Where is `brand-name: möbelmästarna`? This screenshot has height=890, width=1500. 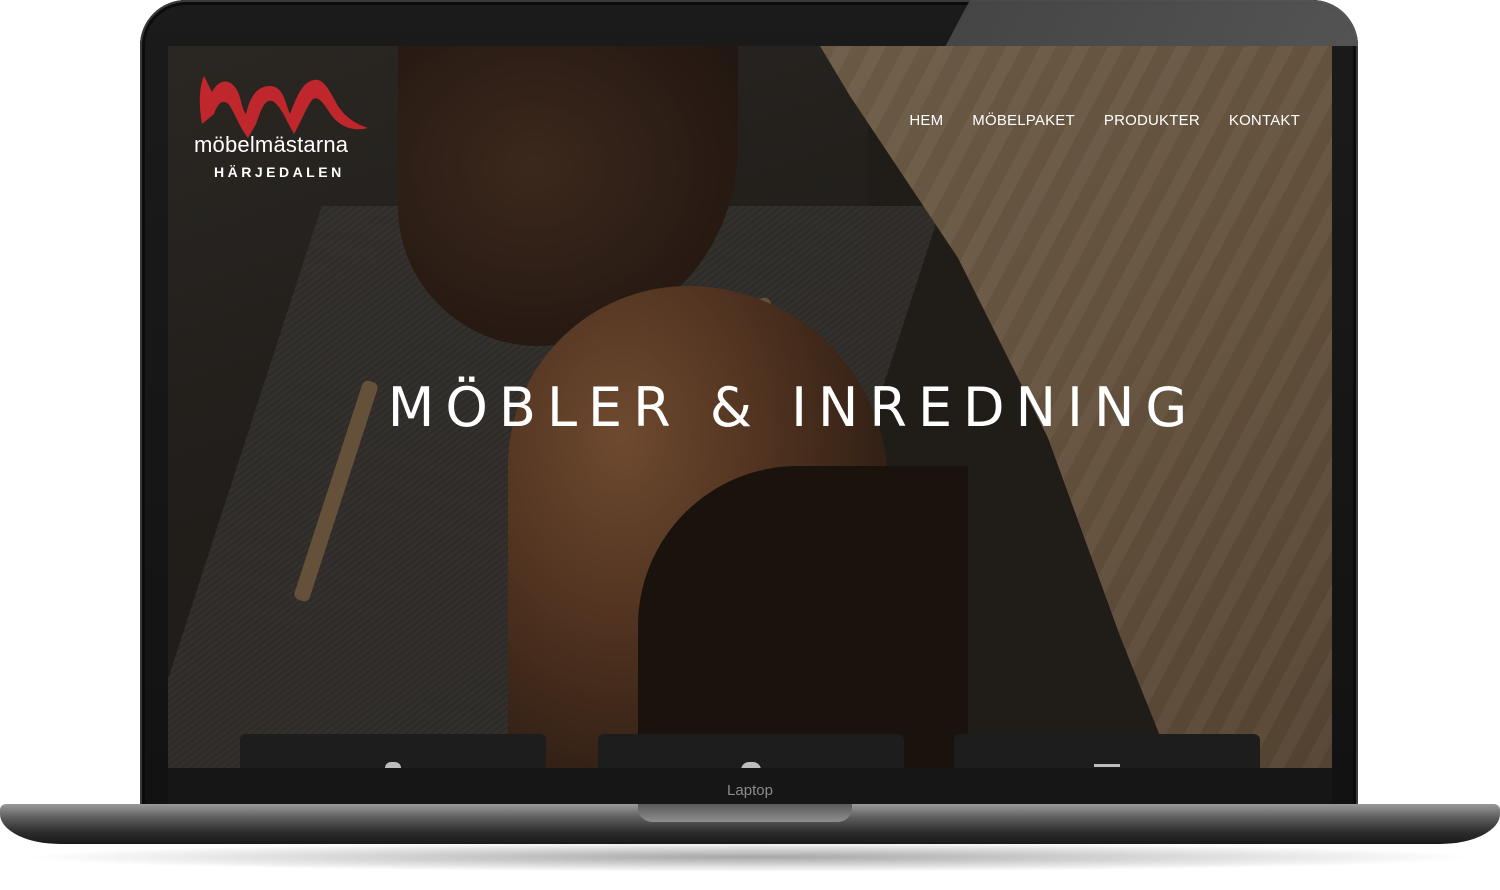 brand-name: möbelmästarna is located at coordinates (271, 144).